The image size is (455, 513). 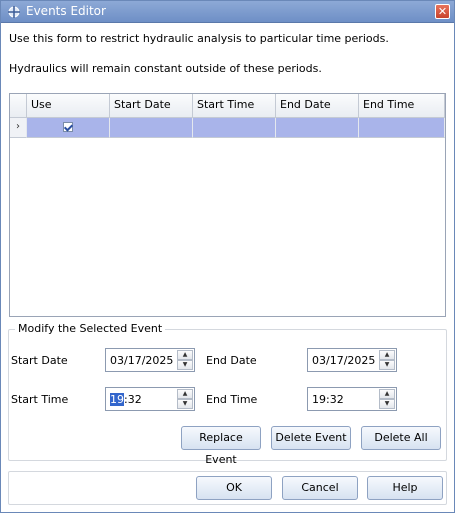 What do you see at coordinates (343, 360) in the screenshot?
I see `end-date-value: 03/17/2025` at bounding box center [343, 360].